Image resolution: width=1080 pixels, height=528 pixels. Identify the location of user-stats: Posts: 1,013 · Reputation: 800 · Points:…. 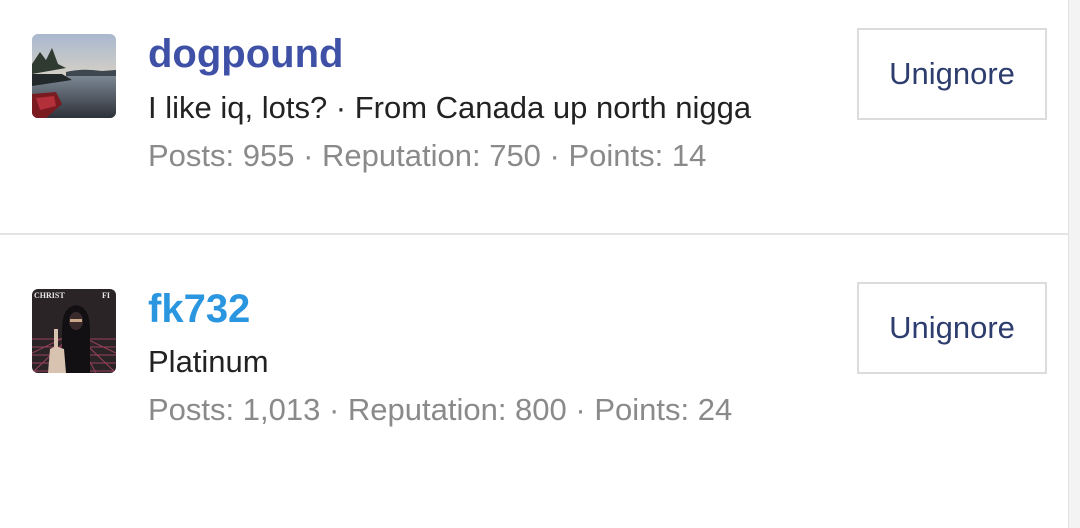
(440, 409).